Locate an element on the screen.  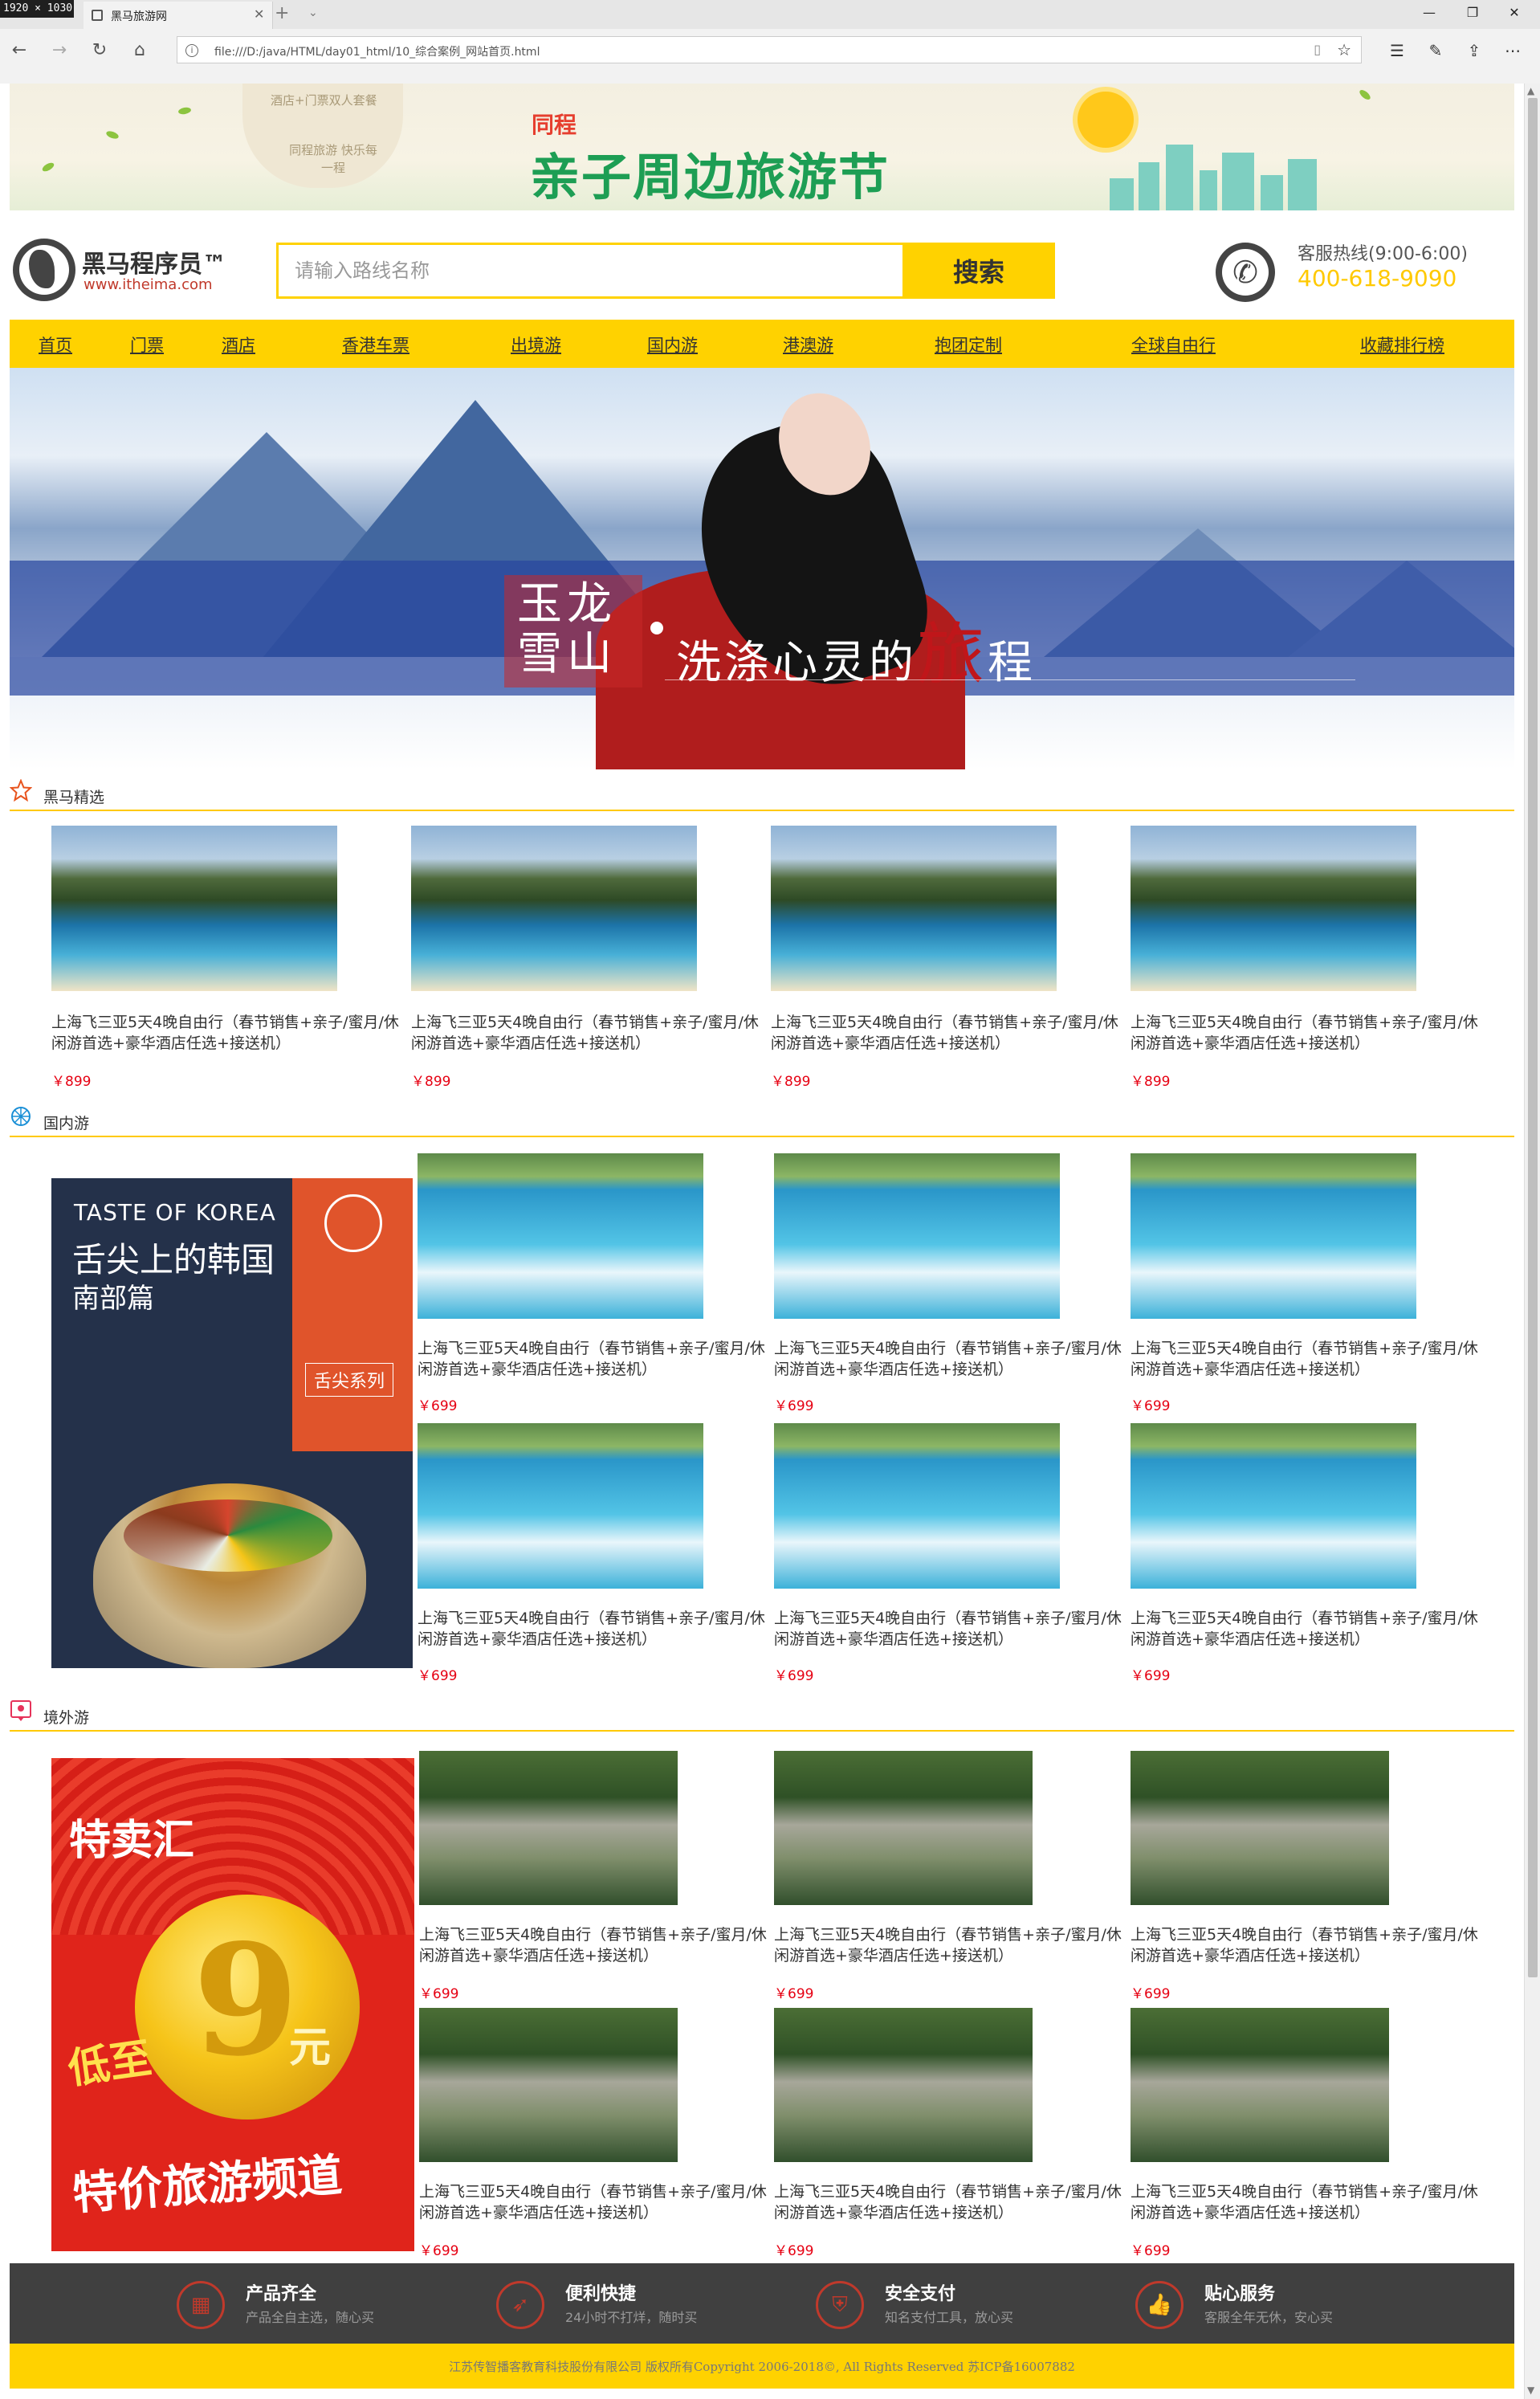
nav-item-global-free: 全球自由行 is located at coordinates (1173, 345).